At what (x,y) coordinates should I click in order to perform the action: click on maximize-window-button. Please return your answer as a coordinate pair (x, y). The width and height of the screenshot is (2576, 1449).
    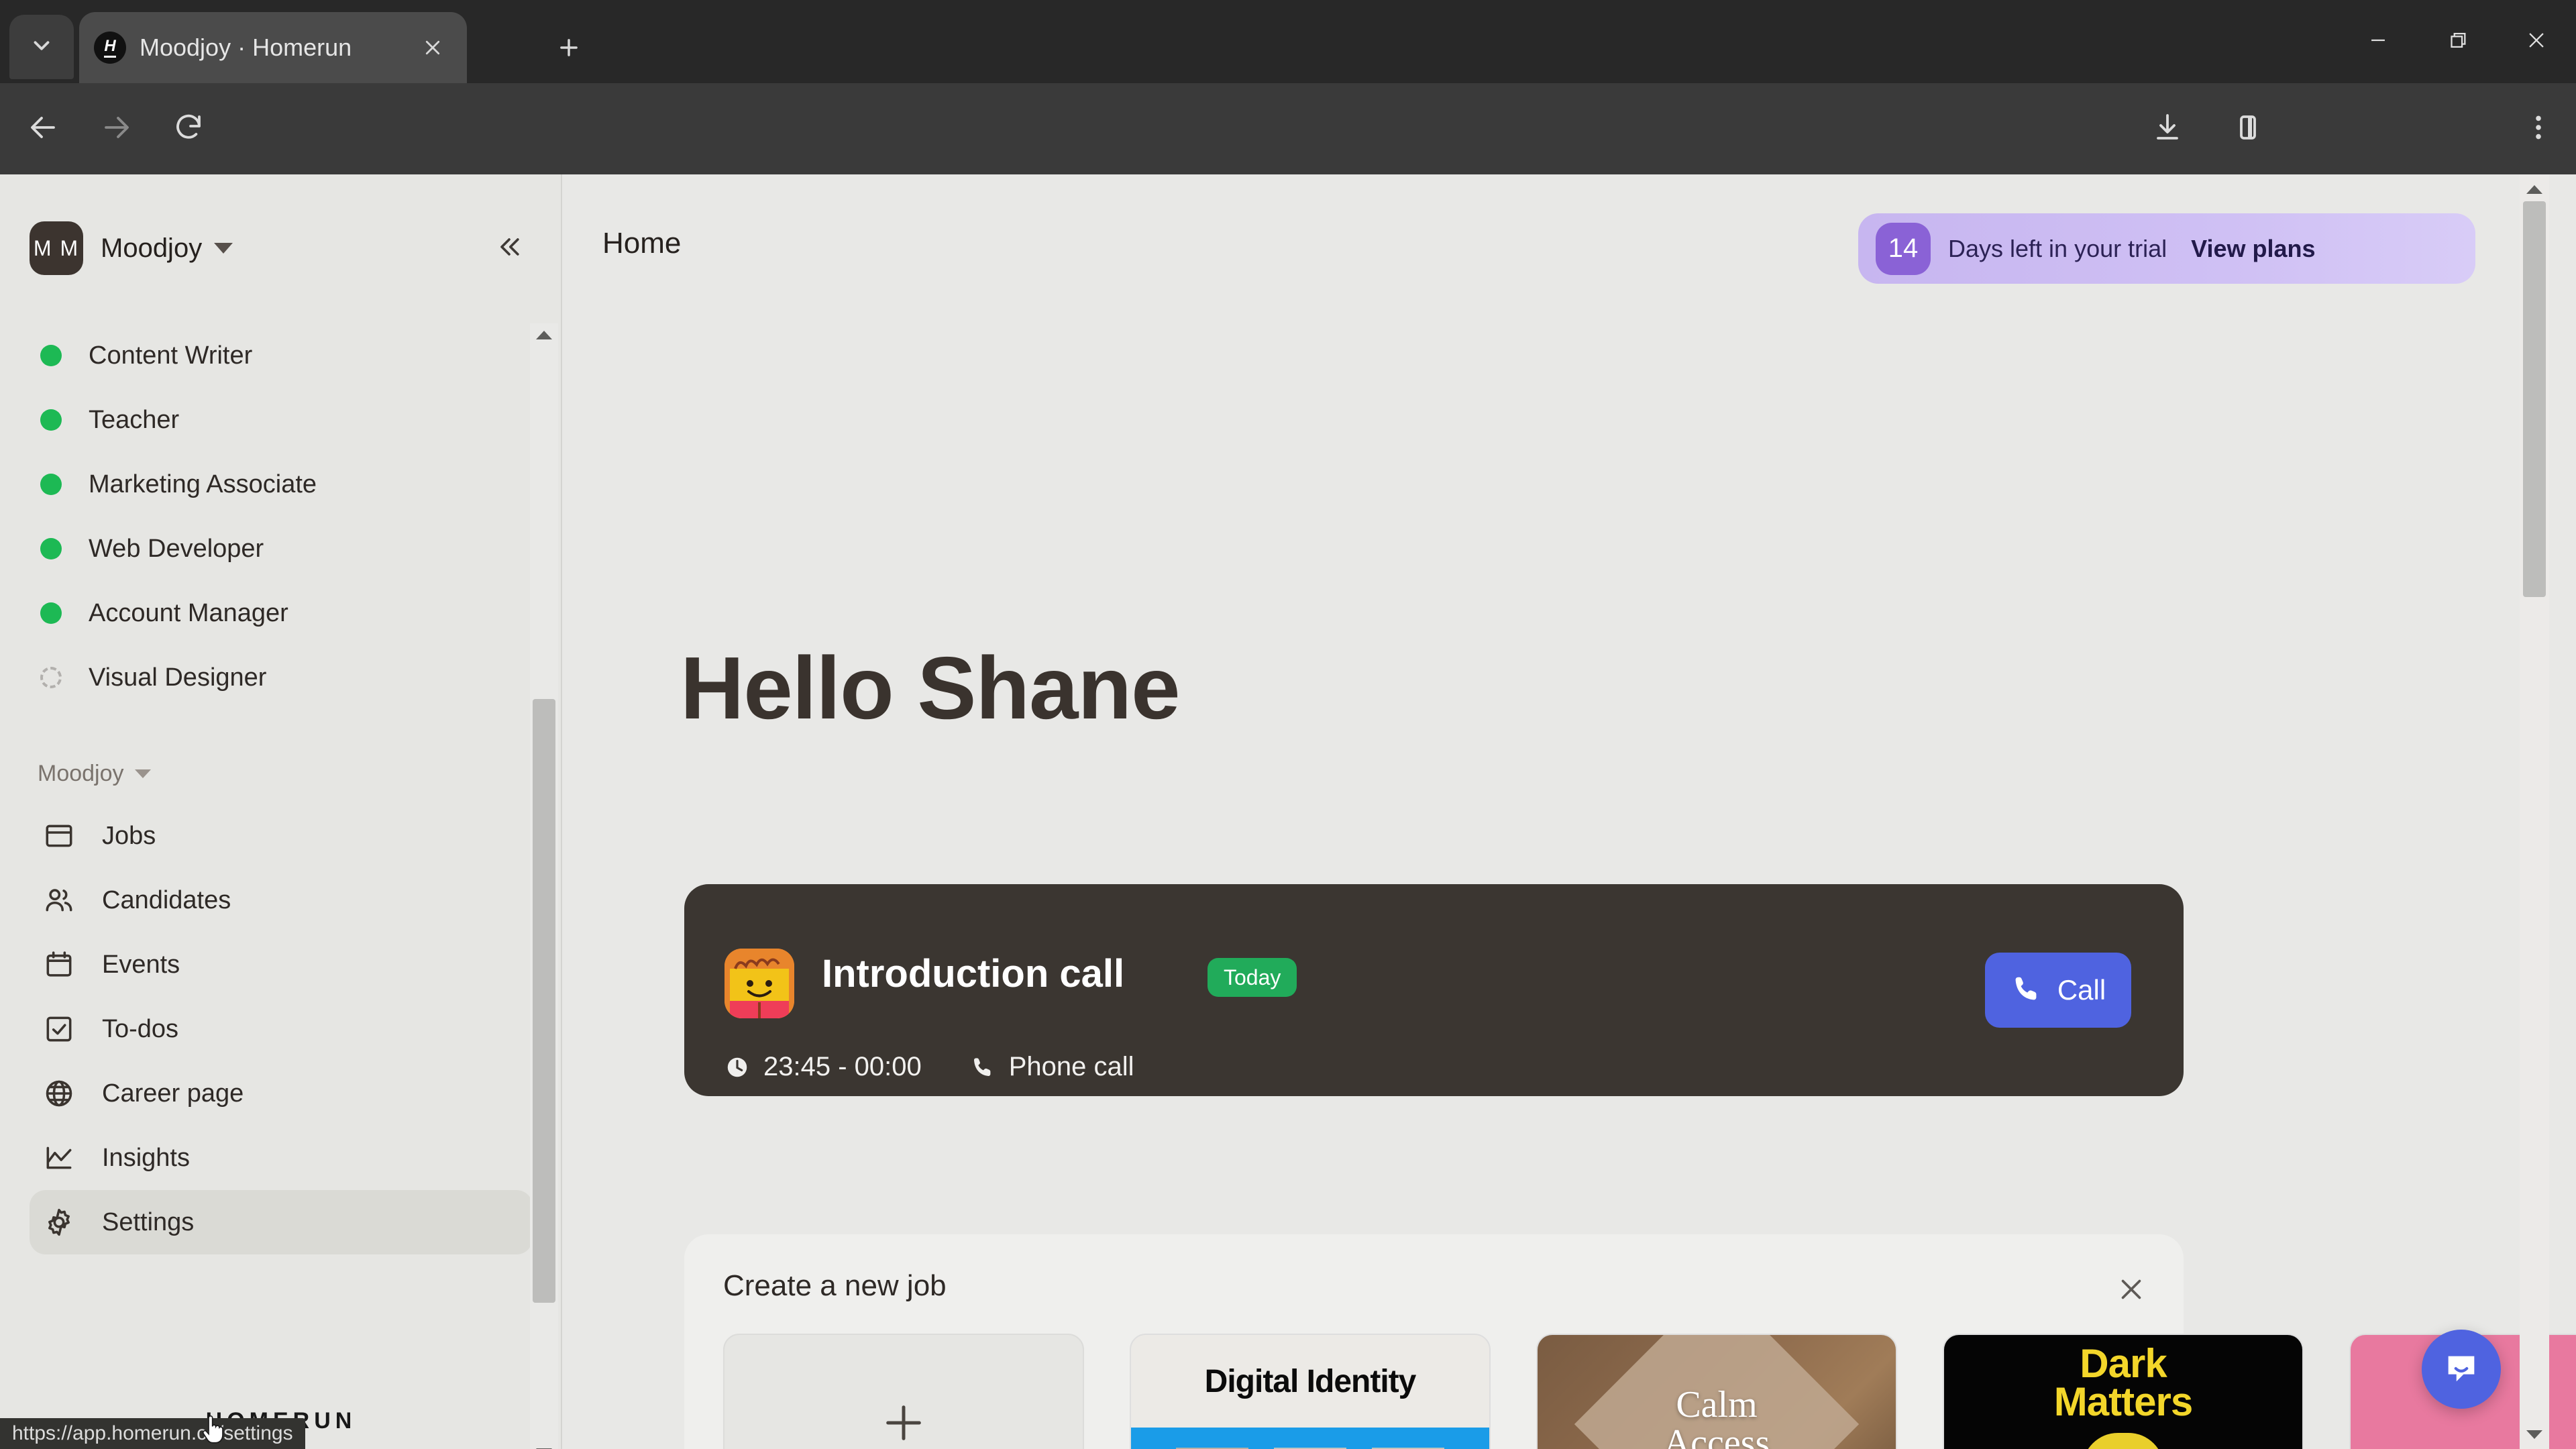
    Looking at the image, I should click on (2457, 41).